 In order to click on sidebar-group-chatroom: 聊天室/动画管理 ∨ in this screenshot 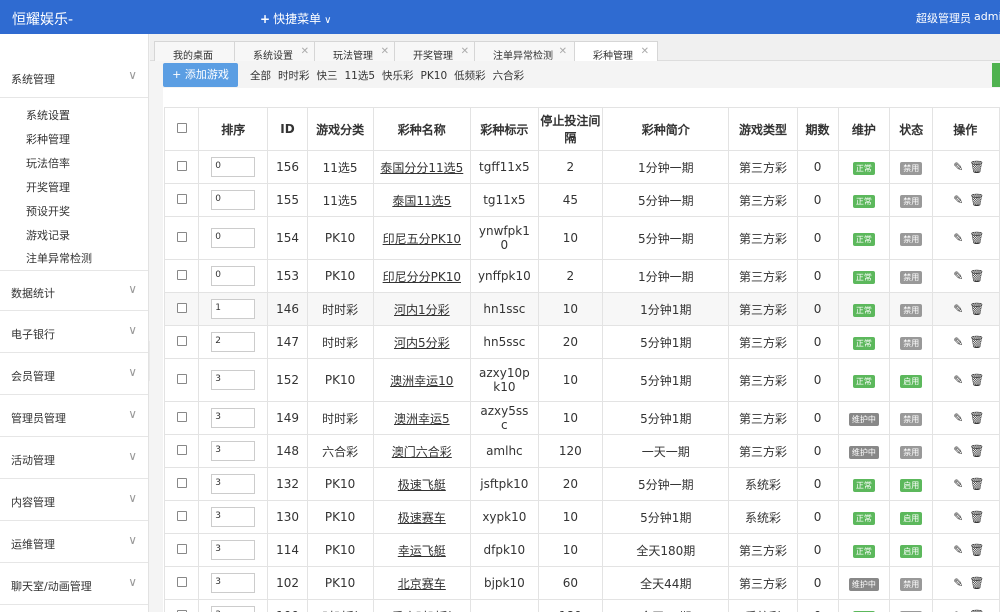, I will do `click(74, 584)`.